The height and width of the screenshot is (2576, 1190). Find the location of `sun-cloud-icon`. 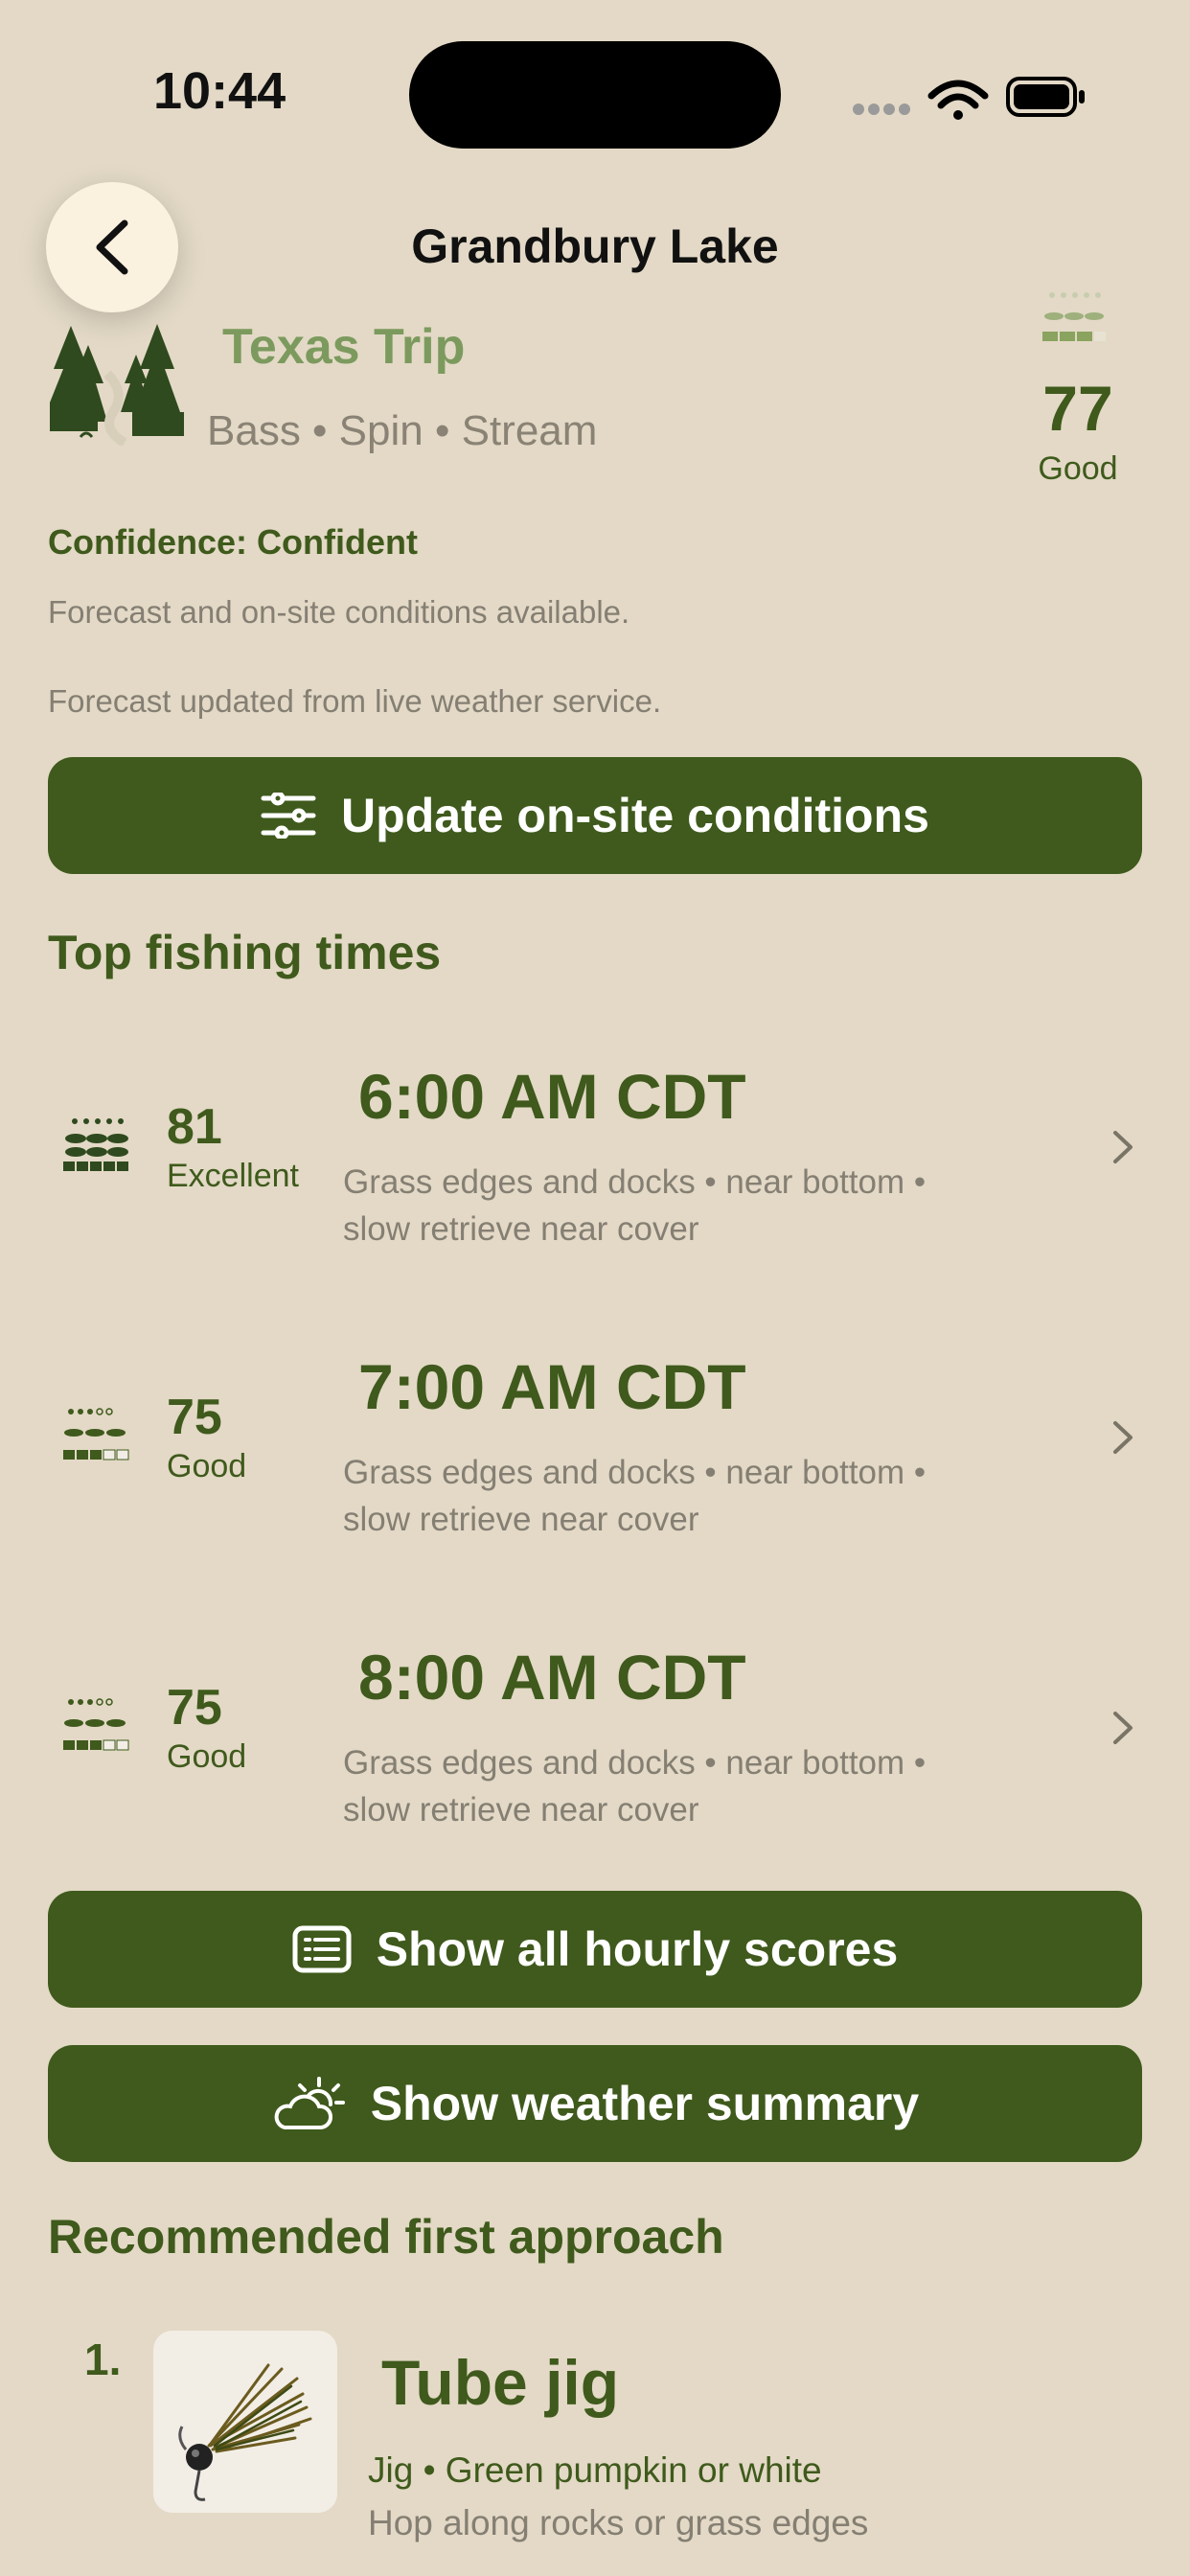

sun-cloud-icon is located at coordinates (310, 2103).